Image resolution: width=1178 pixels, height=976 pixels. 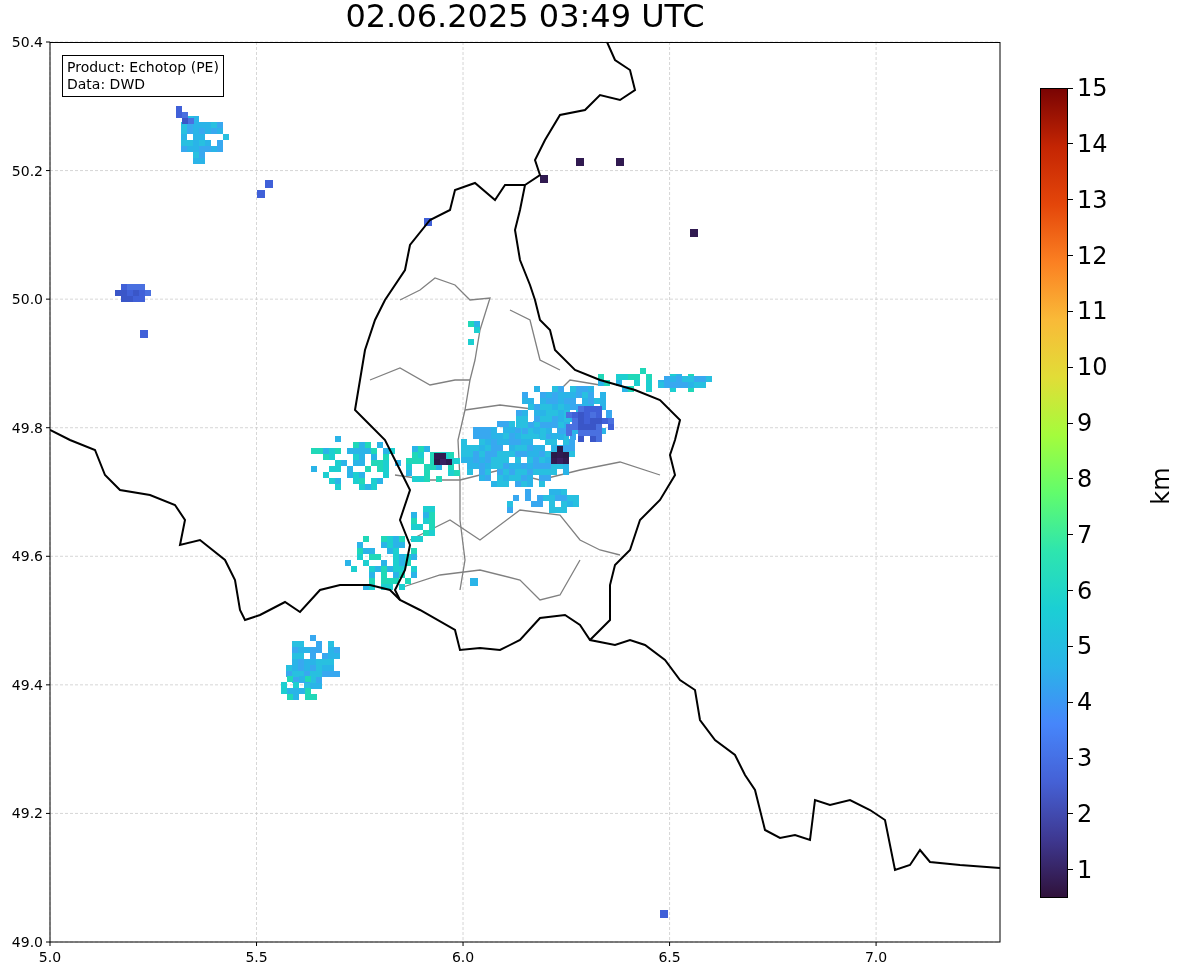 I want to click on colorbar-tick-label: 12, so click(x=1088, y=255).